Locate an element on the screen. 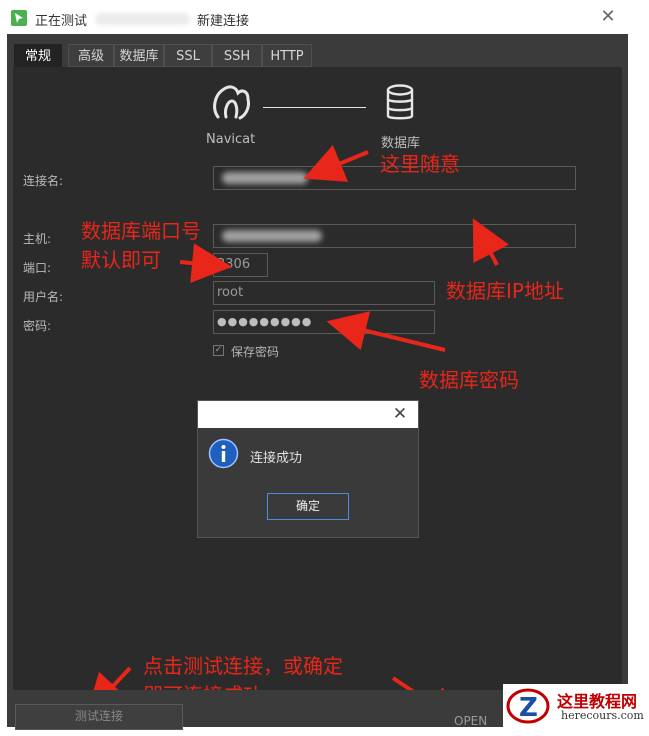 Image resolution: width=649 pixels, height=736 pixels. message-text: 连接成功 is located at coordinates (276, 458).